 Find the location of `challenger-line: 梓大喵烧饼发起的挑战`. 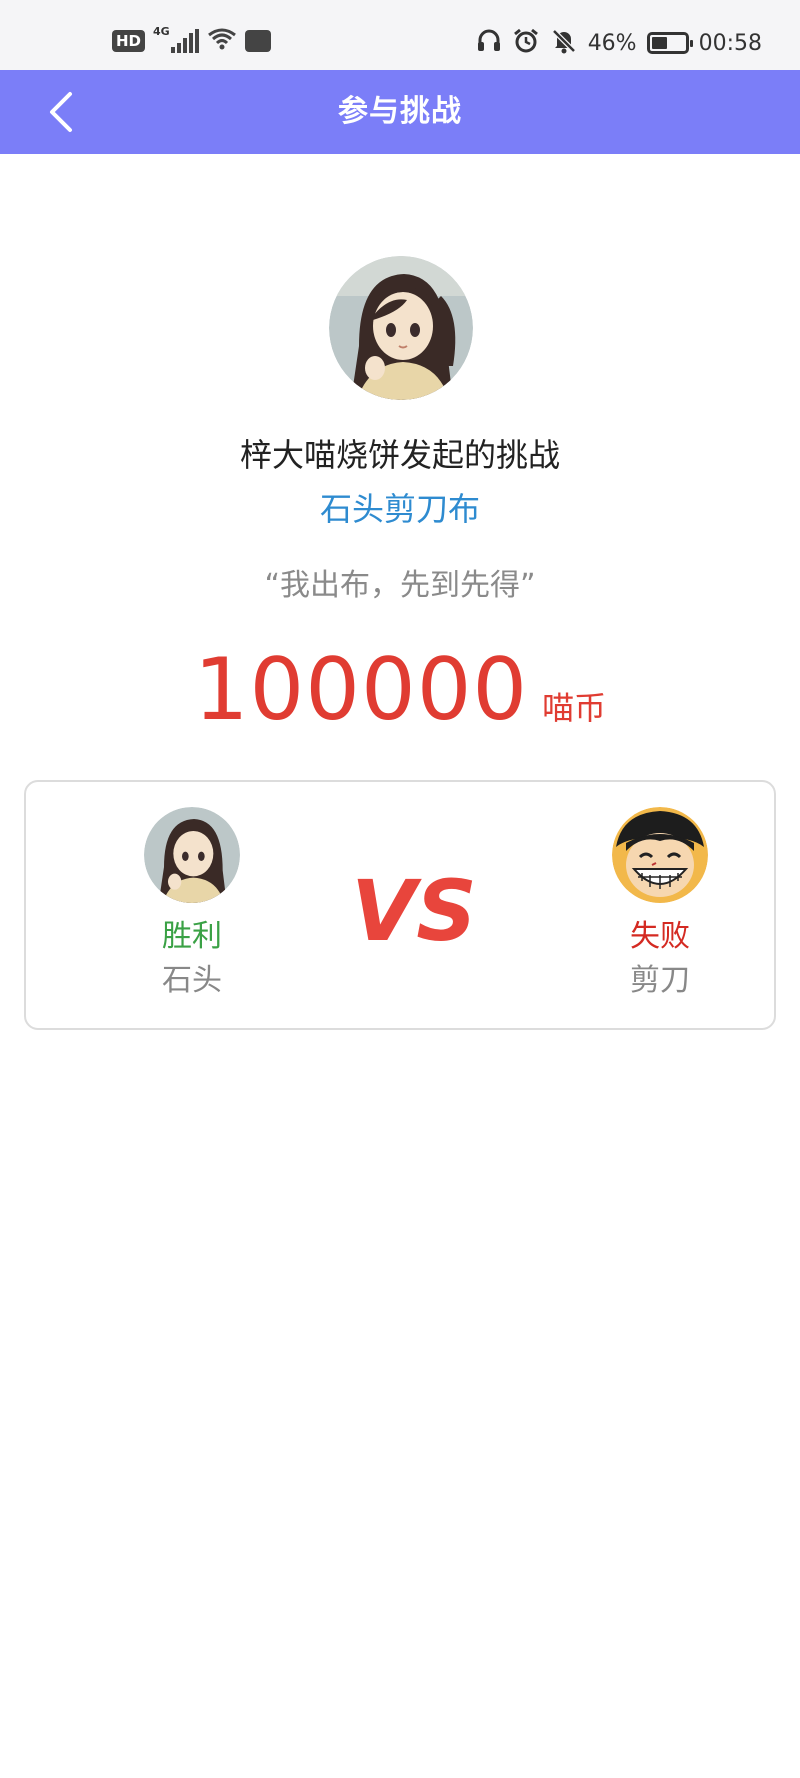

challenger-line: 梓大喵烧饼发起的挑战 is located at coordinates (399, 455).